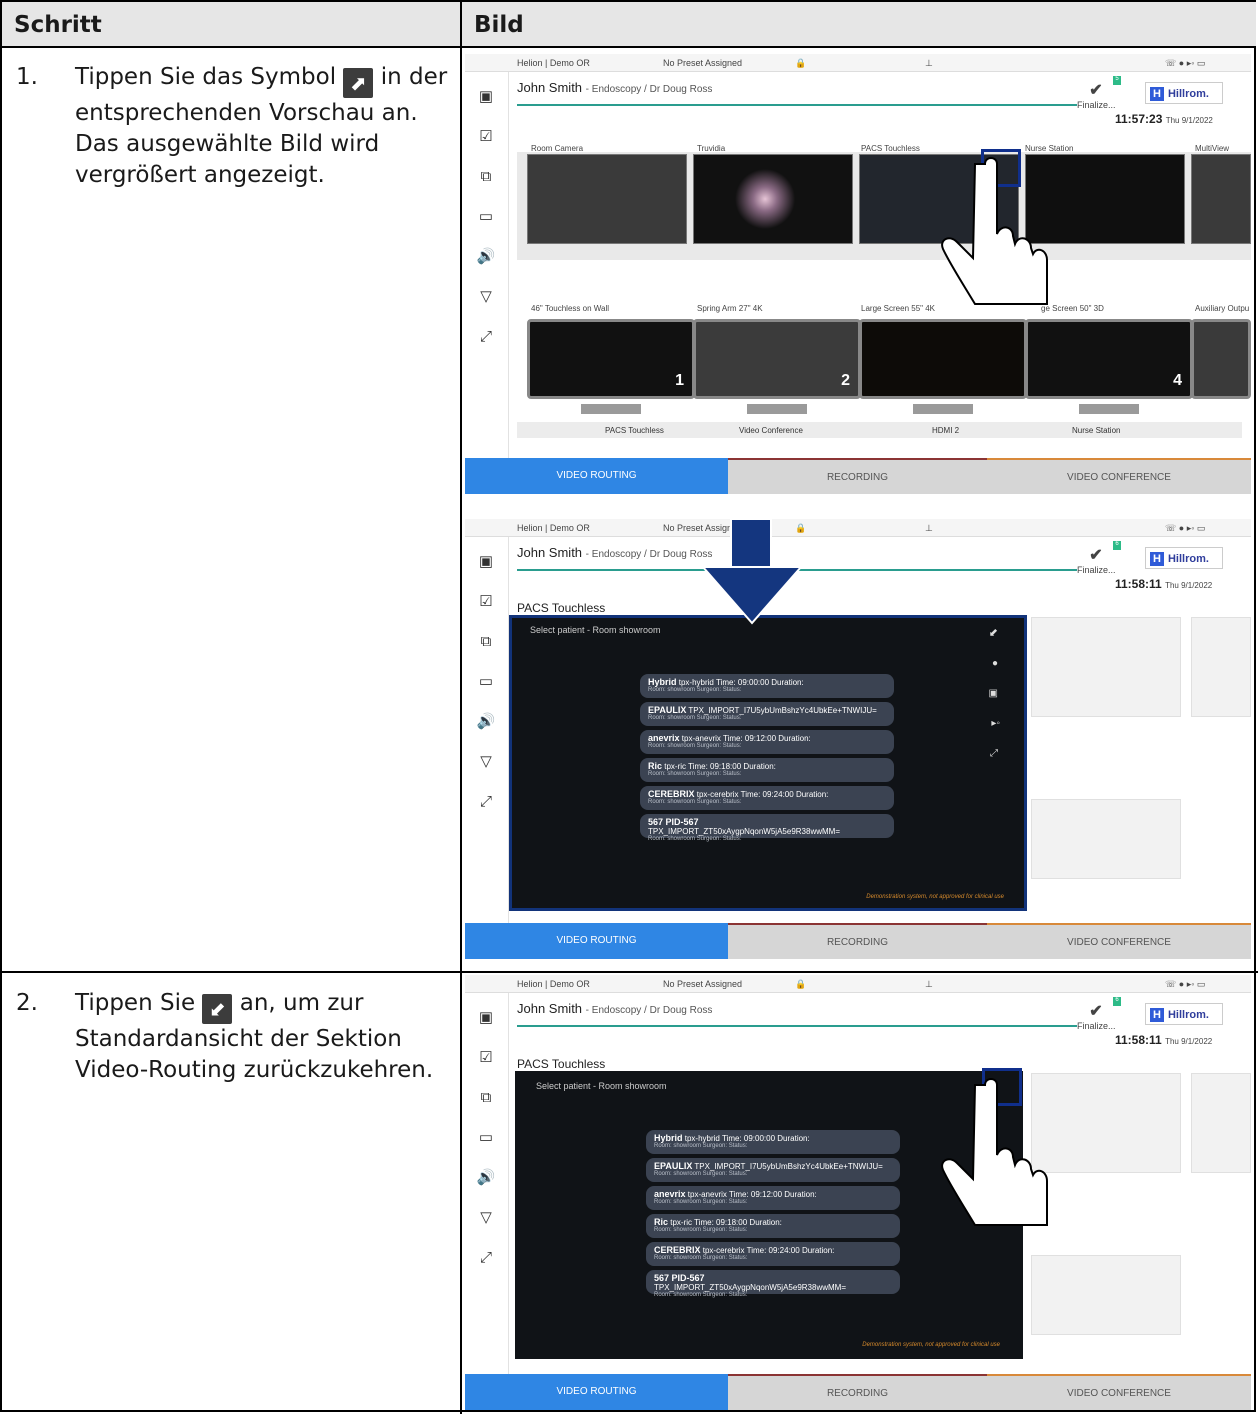  What do you see at coordinates (993, 693) in the screenshot?
I see `camera-icon: ▣` at bounding box center [993, 693].